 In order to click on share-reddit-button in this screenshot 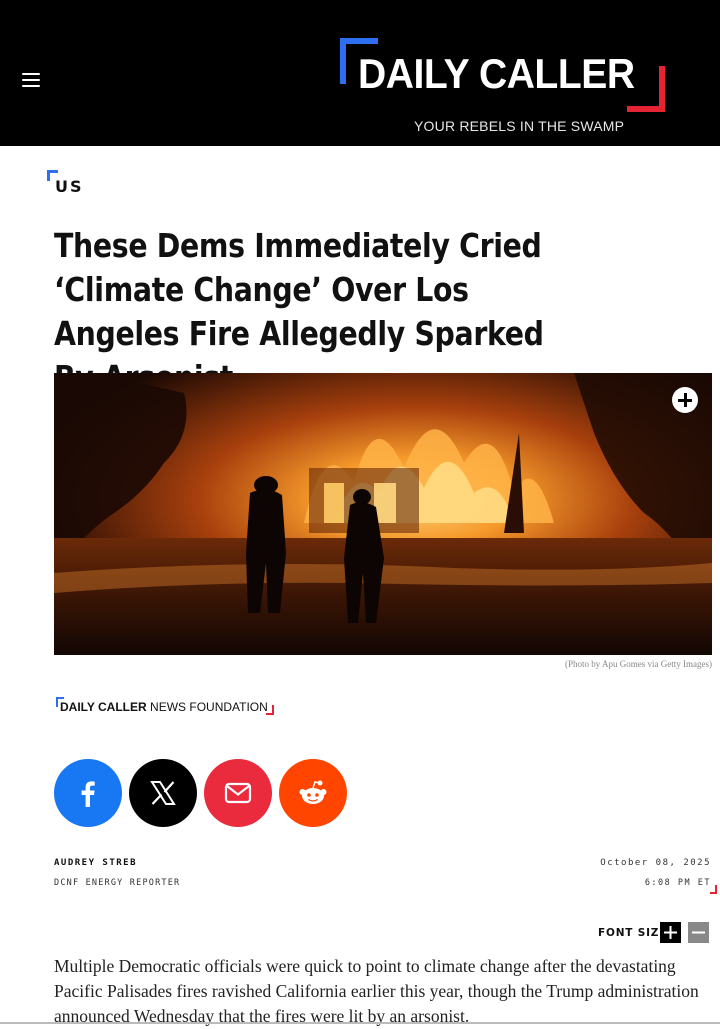, I will do `click(313, 793)`.